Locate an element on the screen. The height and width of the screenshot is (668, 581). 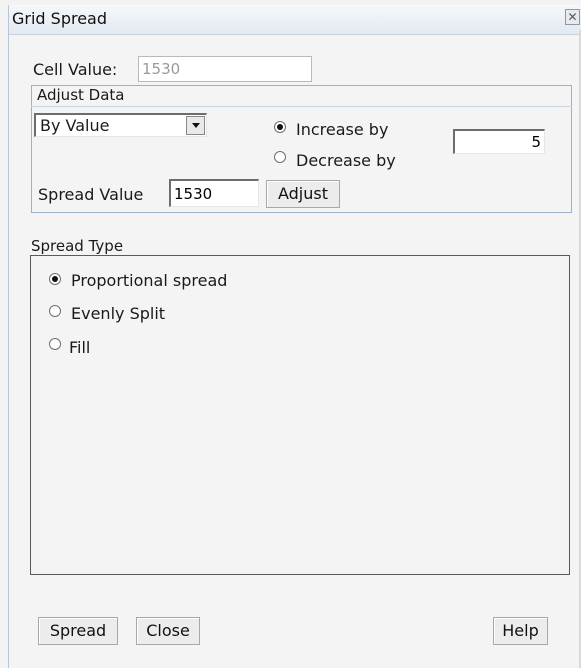
spread-value-label: Spread Value is located at coordinates (91, 194).